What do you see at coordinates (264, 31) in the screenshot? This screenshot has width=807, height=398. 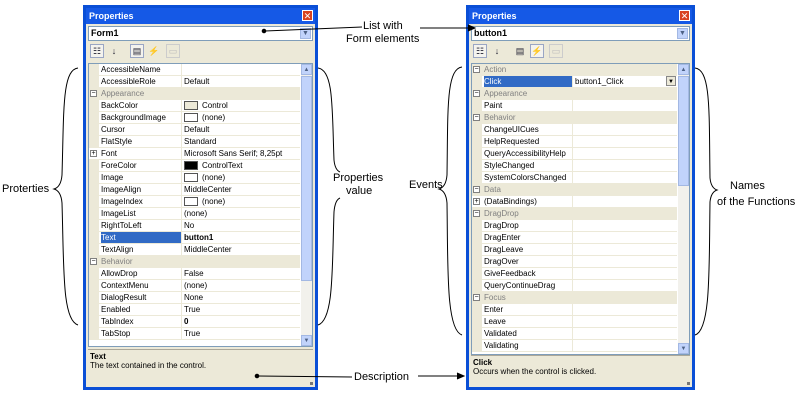 I see `arrow-dot-left-combo` at bounding box center [264, 31].